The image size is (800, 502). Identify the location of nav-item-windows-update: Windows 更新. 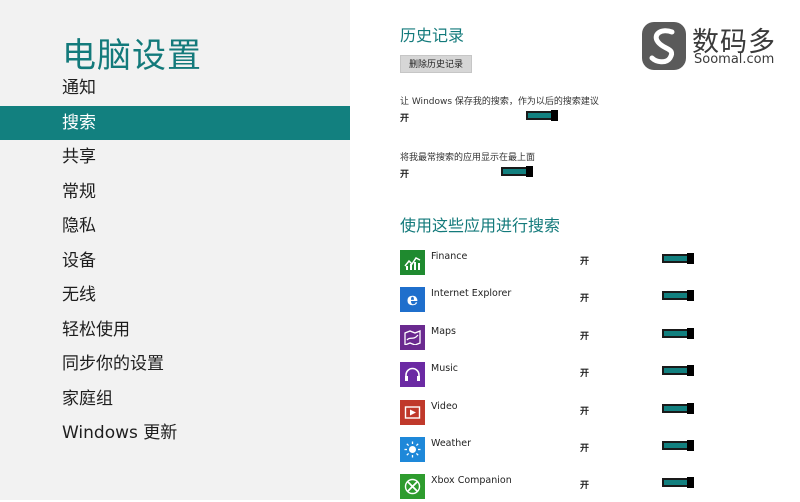
(175, 433).